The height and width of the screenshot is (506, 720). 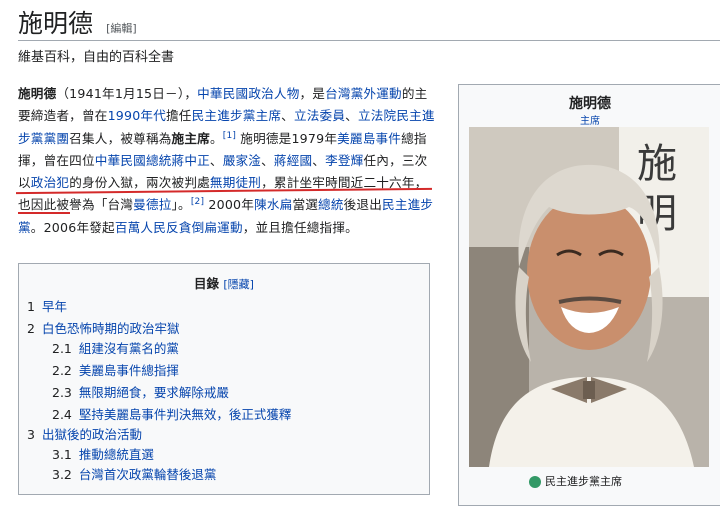 What do you see at coordinates (56, 23) in the screenshot?
I see `page-title: 施明德` at bounding box center [56, 23].